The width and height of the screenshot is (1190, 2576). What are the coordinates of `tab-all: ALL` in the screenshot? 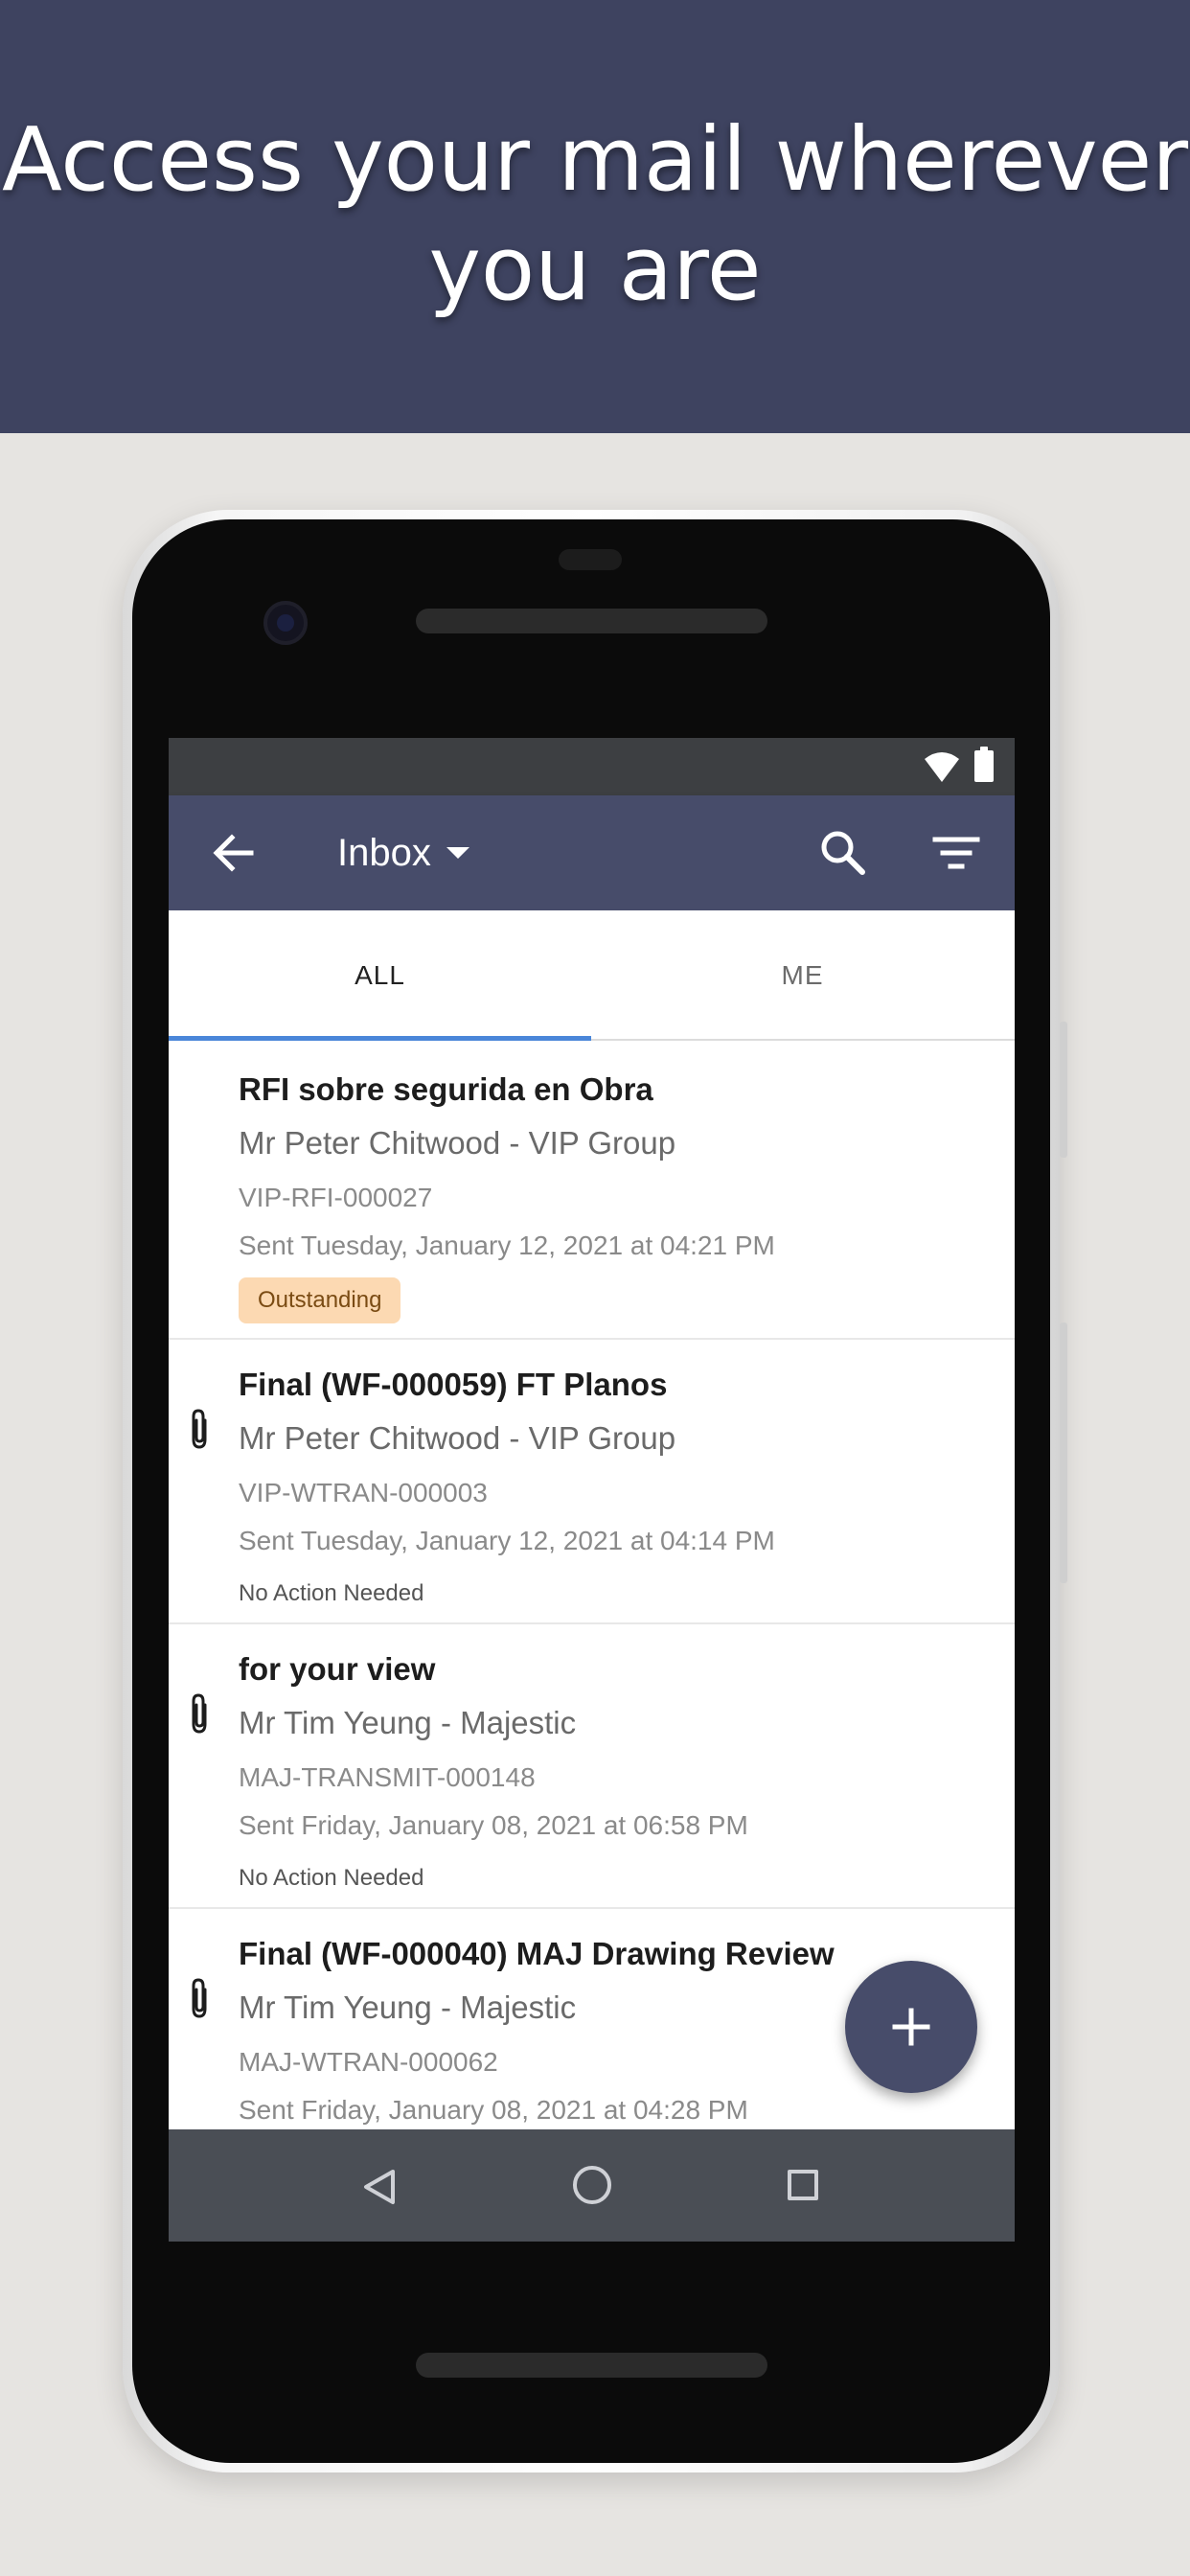 It's located at (380, 975).